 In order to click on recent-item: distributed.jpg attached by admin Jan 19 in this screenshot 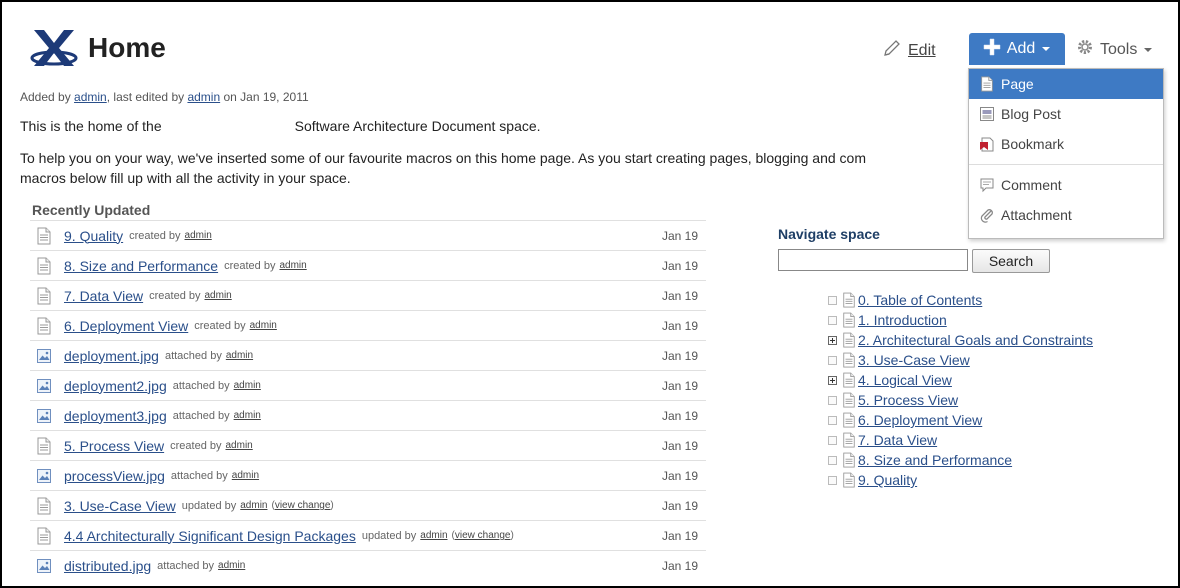, I will do `click(368, 565)`.